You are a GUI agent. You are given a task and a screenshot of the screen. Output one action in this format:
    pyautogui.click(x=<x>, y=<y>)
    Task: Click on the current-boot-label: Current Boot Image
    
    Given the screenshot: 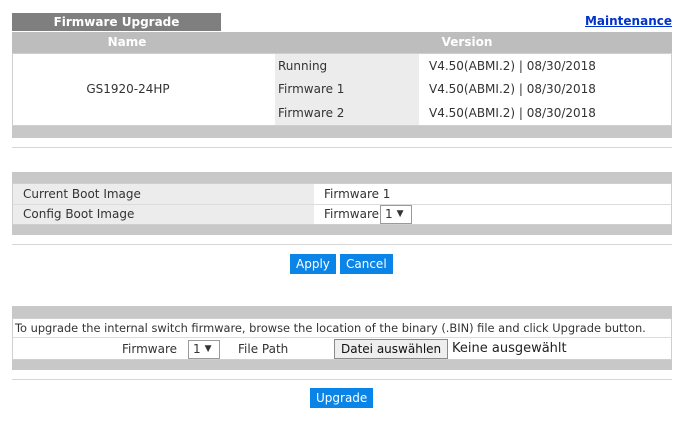 What is the action you would take?
    pyautogui.click(x=82, y=194)
    